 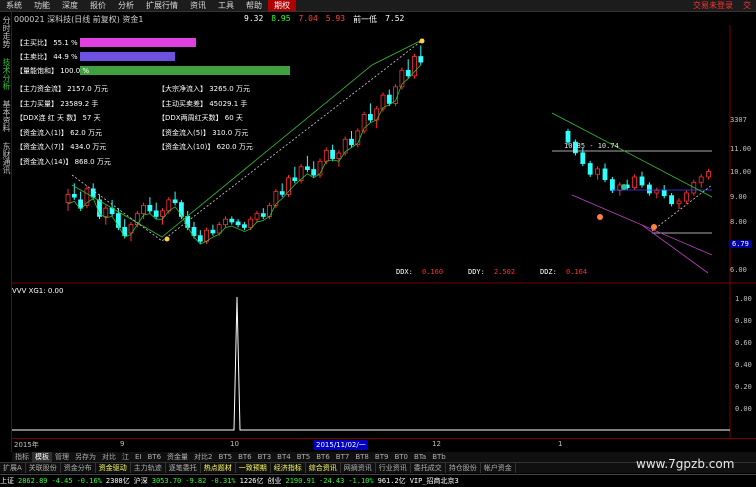 I want to click on indicator-tab-12: BT3, so click(x=265, y=457).